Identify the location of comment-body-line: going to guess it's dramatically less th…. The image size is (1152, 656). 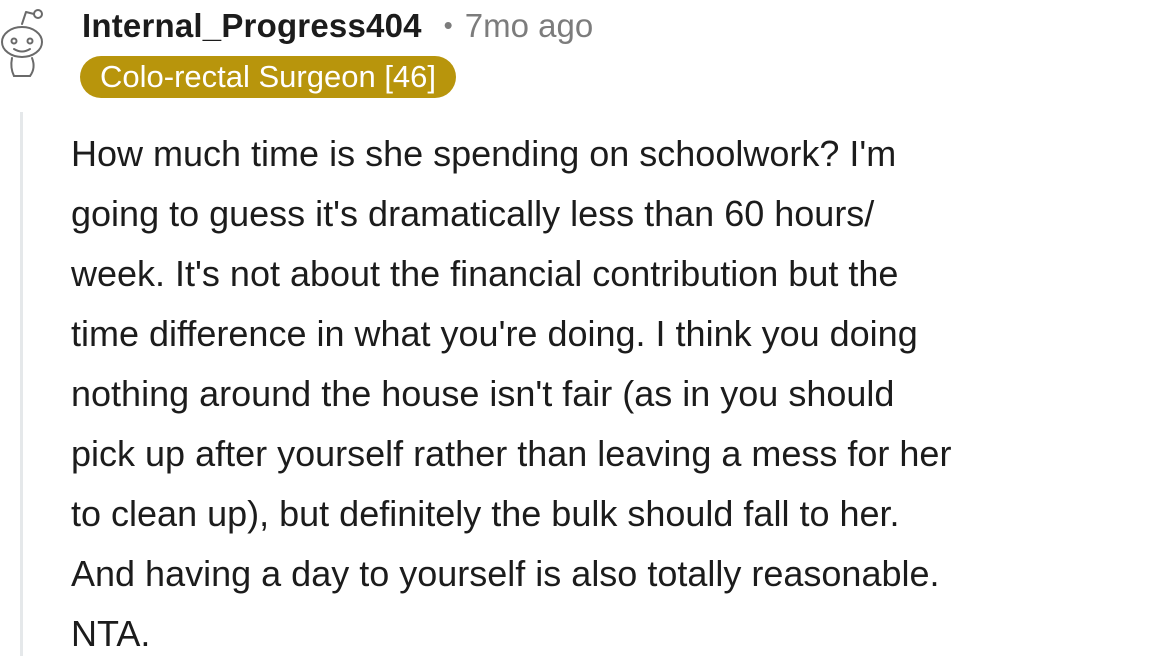
(473, 213).